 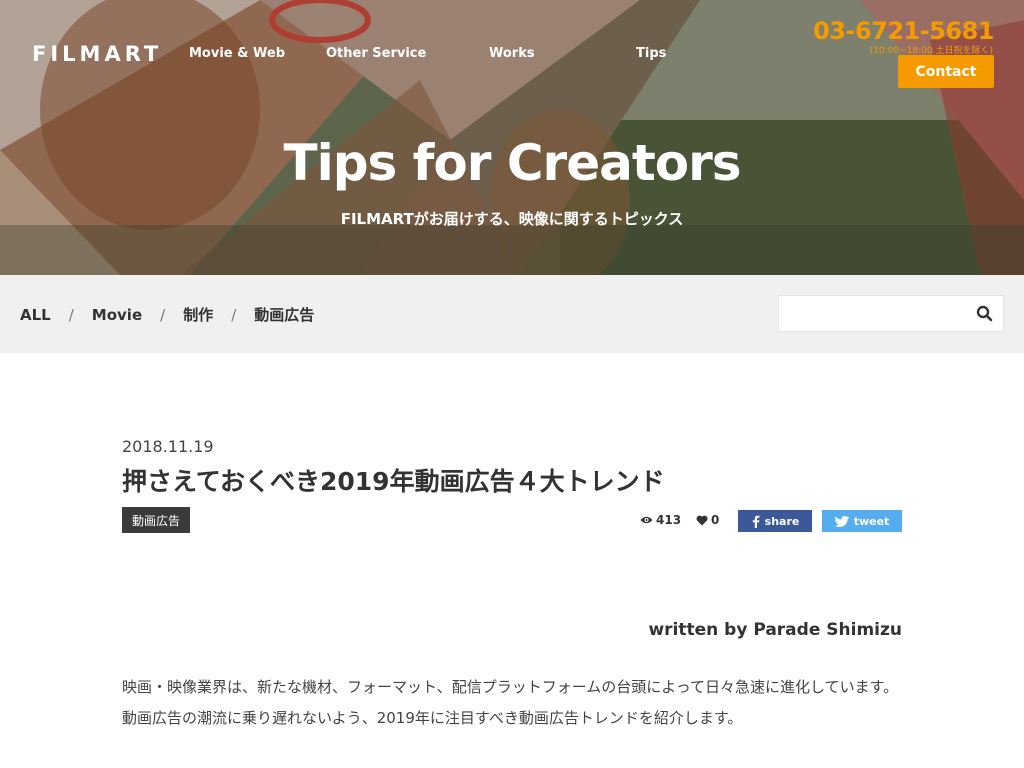 I want to click on breadcrumb-video-ads: 動画広告, so click(x=284, y=314).